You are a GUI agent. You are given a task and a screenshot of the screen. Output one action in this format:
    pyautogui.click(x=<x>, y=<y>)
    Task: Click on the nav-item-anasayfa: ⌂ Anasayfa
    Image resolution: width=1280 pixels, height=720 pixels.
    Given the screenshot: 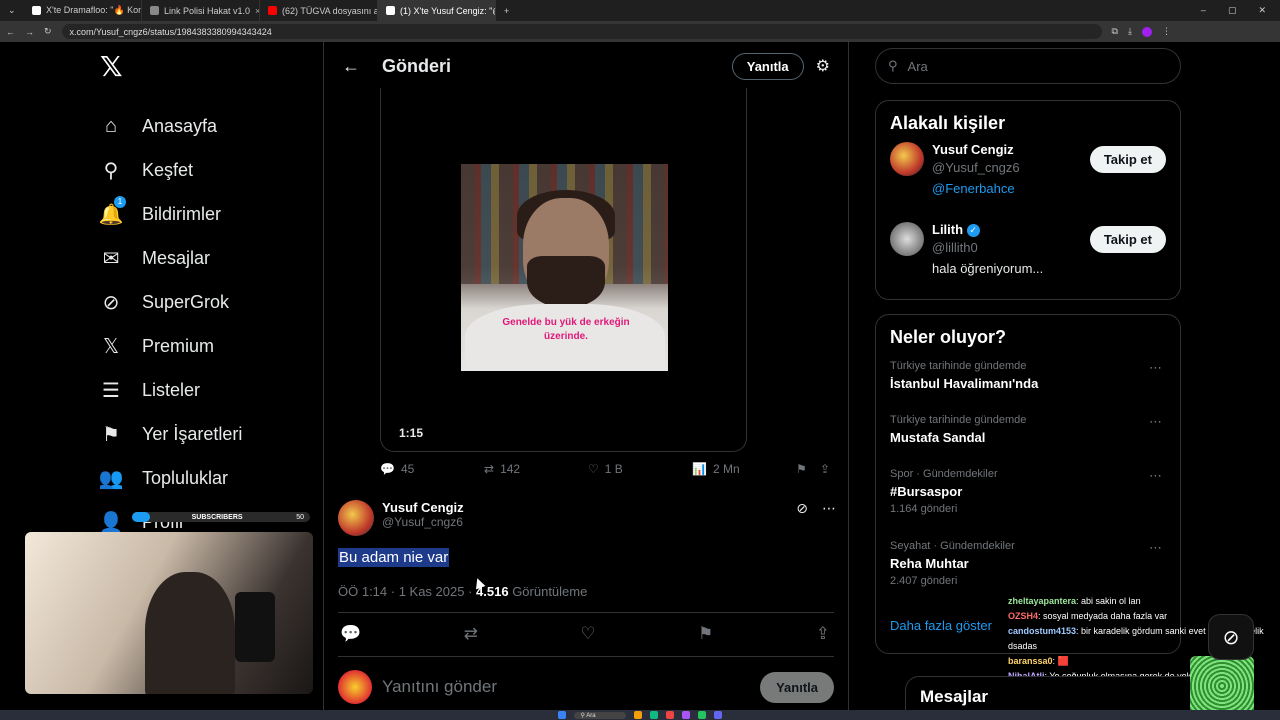 What is the action you would take?
    pyautogui.click(x=211, y=126)
    